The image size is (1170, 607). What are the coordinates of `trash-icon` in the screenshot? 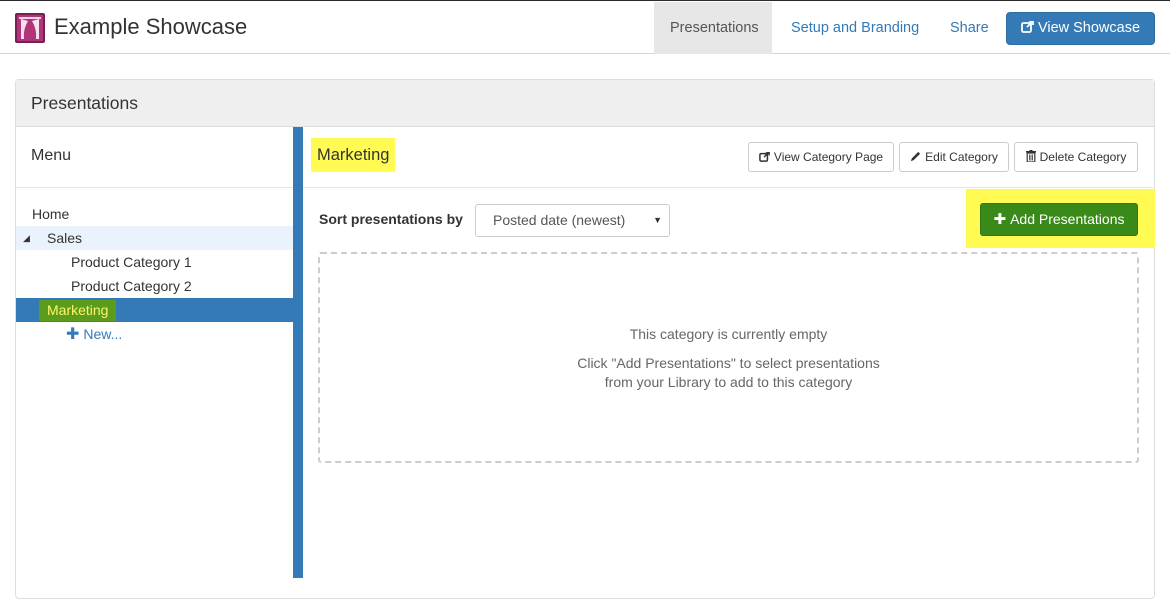 It's located at (1030, 157).